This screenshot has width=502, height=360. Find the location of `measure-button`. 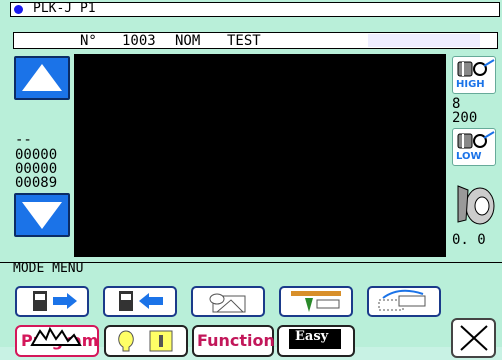

measure-button is located at coordinates (316, 301).